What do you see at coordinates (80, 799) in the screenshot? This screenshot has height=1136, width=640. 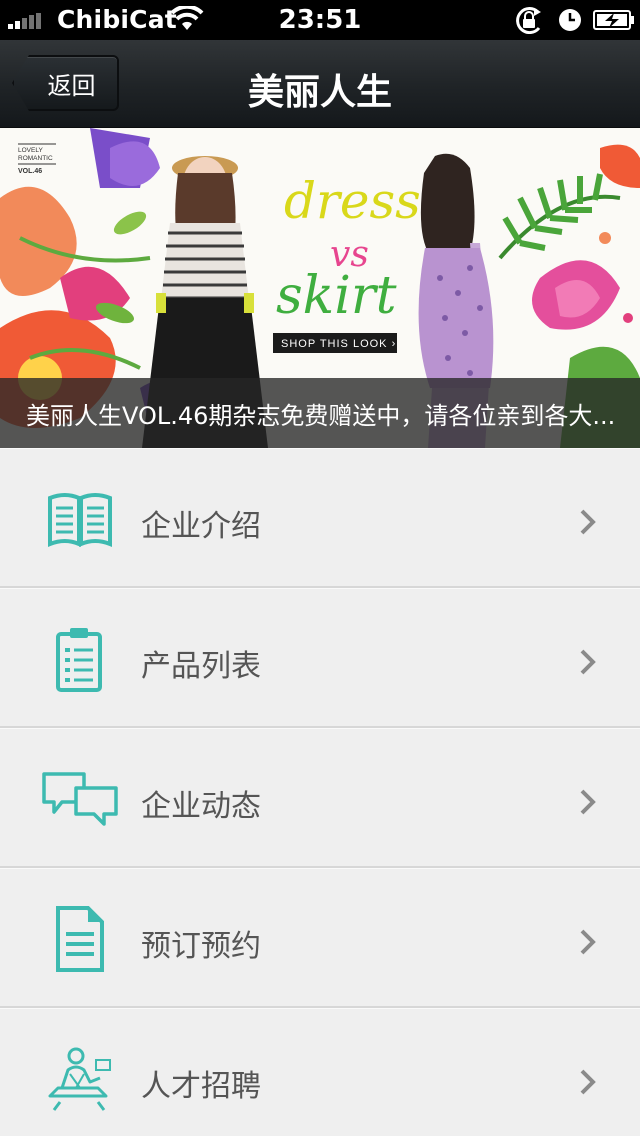 I see `chat-bubbles-icon` at bounding box center [80, 799].